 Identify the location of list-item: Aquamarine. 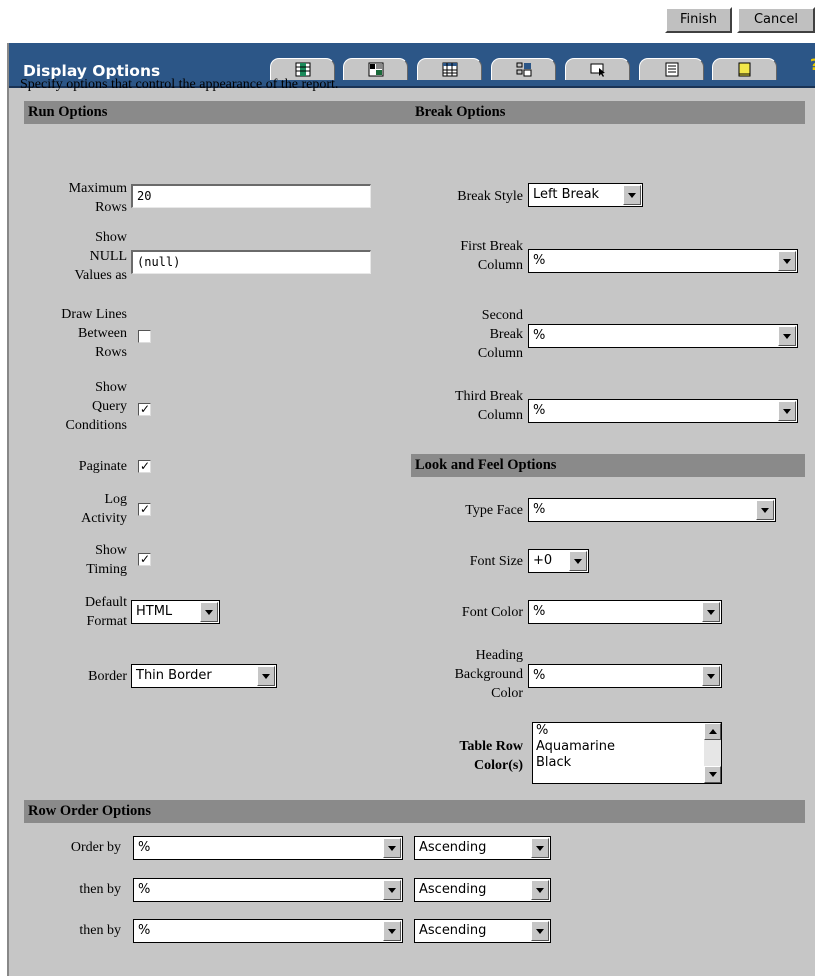
(627, 747).